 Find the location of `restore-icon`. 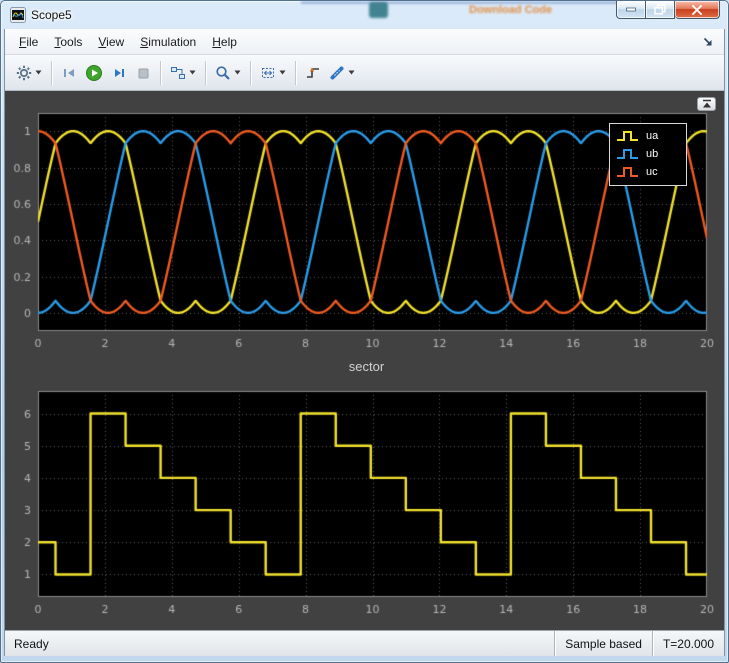

restore-icon is located at coordinates (660, 9).